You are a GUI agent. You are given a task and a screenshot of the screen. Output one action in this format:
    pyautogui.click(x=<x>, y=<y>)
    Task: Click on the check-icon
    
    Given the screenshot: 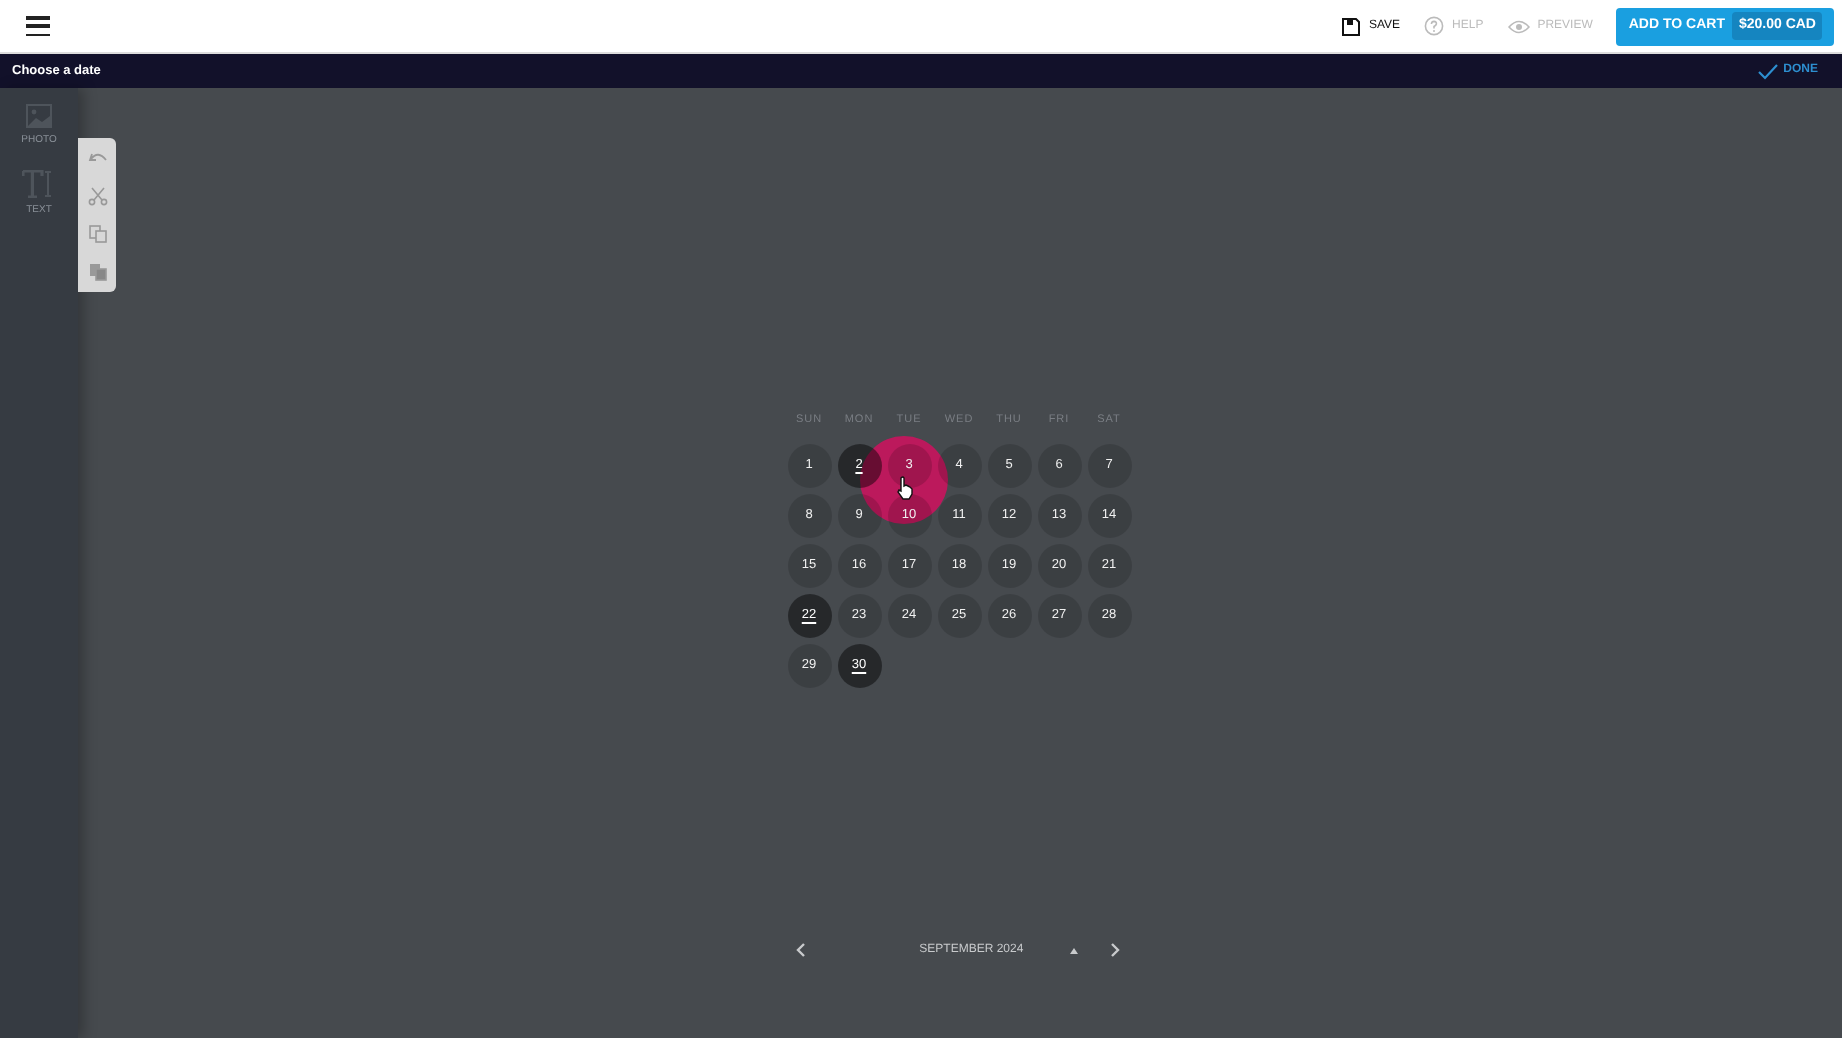 What is the action you would take?
    pyautogui.click(x=1767, y=71)
    